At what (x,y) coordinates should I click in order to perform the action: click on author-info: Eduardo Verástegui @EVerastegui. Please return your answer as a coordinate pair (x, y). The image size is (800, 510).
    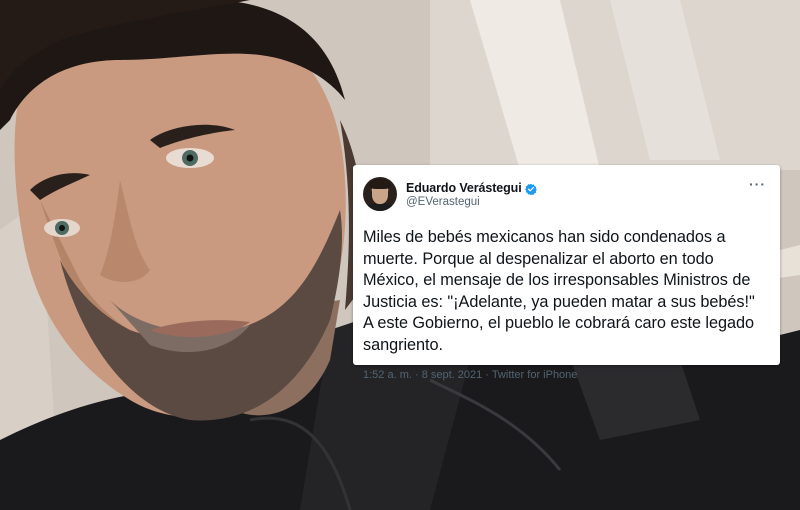
    Looking at the image, I should click on (471, 194).